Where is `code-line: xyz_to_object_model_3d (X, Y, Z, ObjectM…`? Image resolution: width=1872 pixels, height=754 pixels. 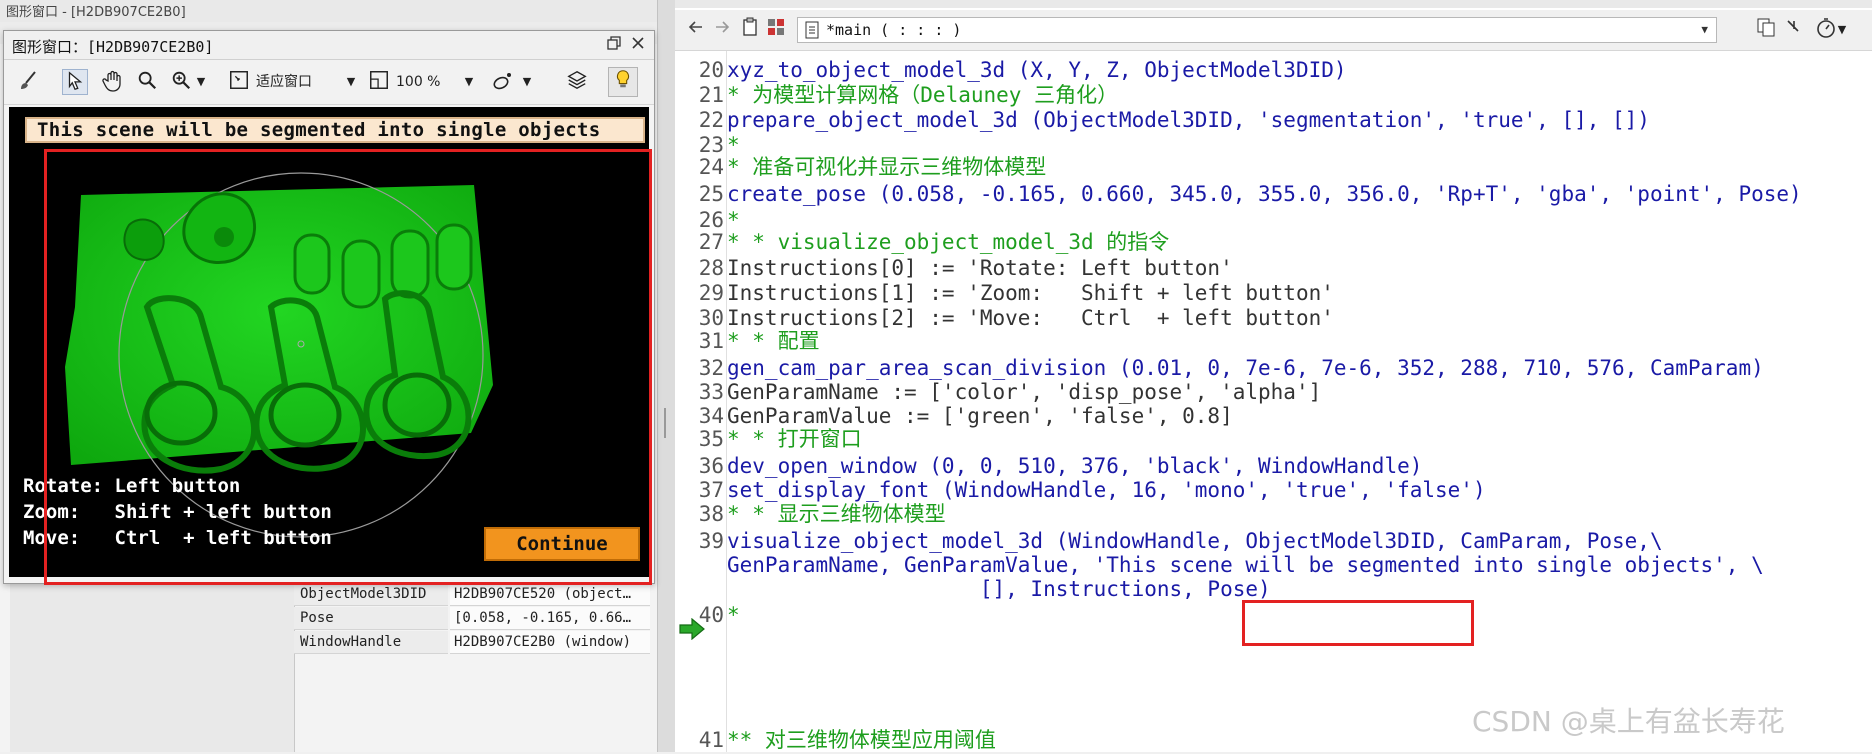 code-line: xyz_to_object_model_3d (X, Y, Z, ObjectM… is located at coordinates (1037, 70).